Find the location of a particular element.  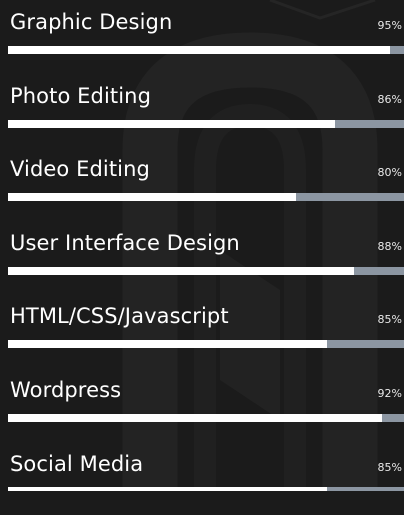

skill-percent: 95% is located at coordinates (389, 25).